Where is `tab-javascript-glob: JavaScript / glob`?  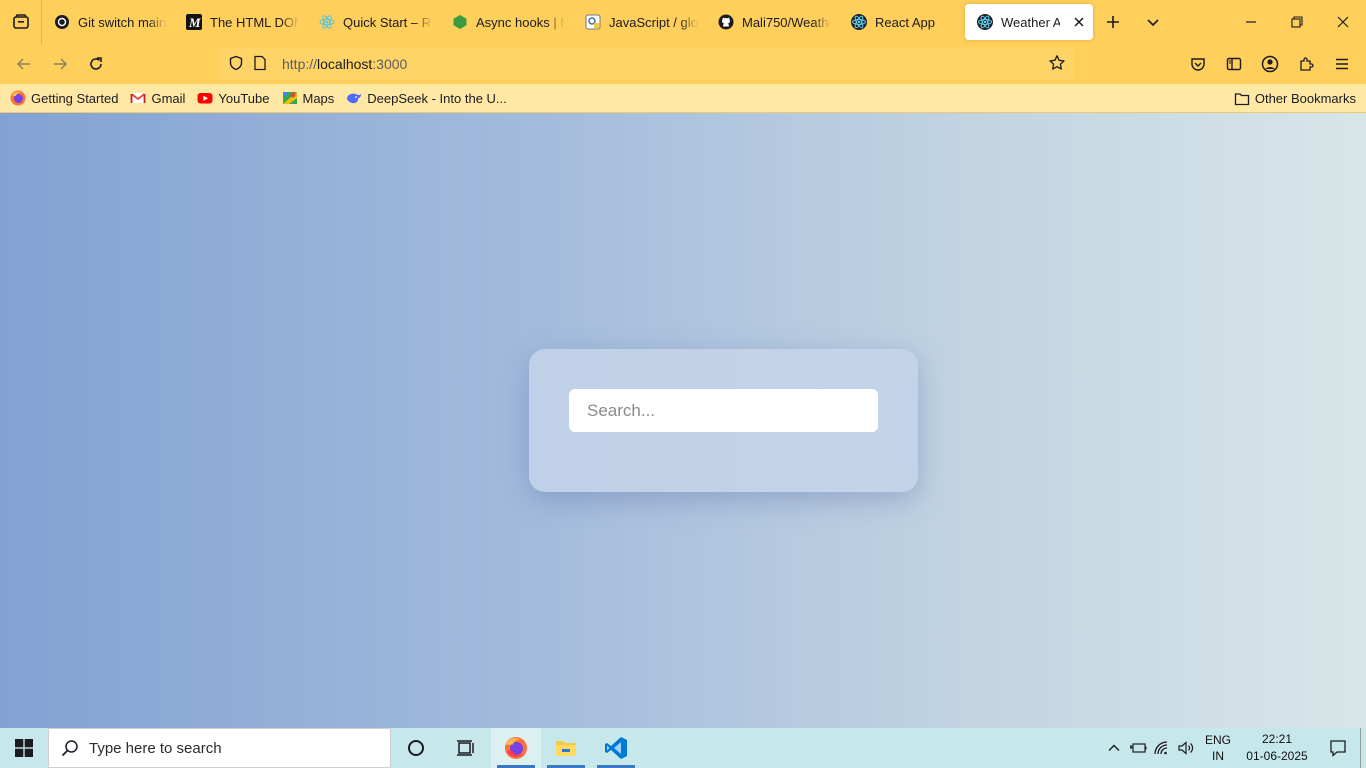
tab-javascript-glob: JavaScript / glob is located at coordinates (639, 22).